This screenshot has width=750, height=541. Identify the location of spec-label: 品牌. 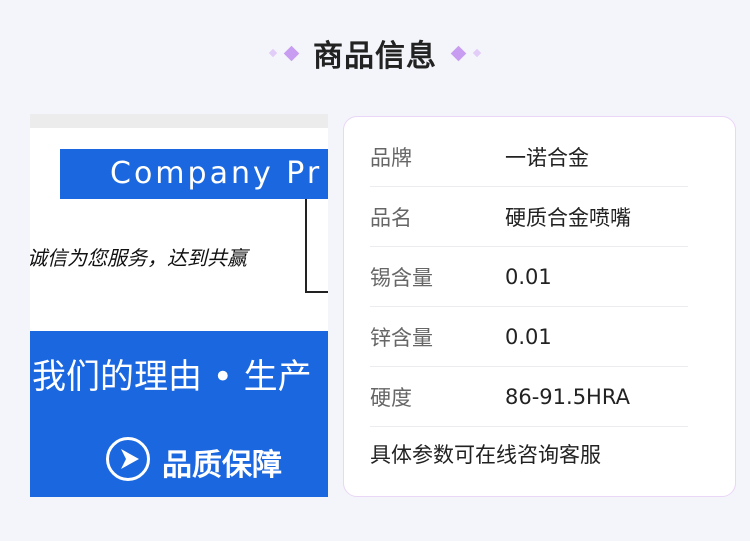
(391, 158).